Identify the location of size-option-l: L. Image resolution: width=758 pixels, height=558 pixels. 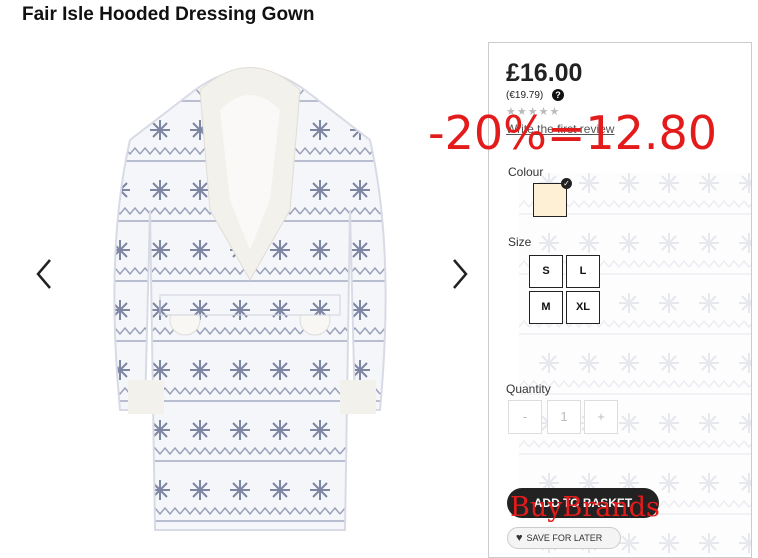
(583, 271).